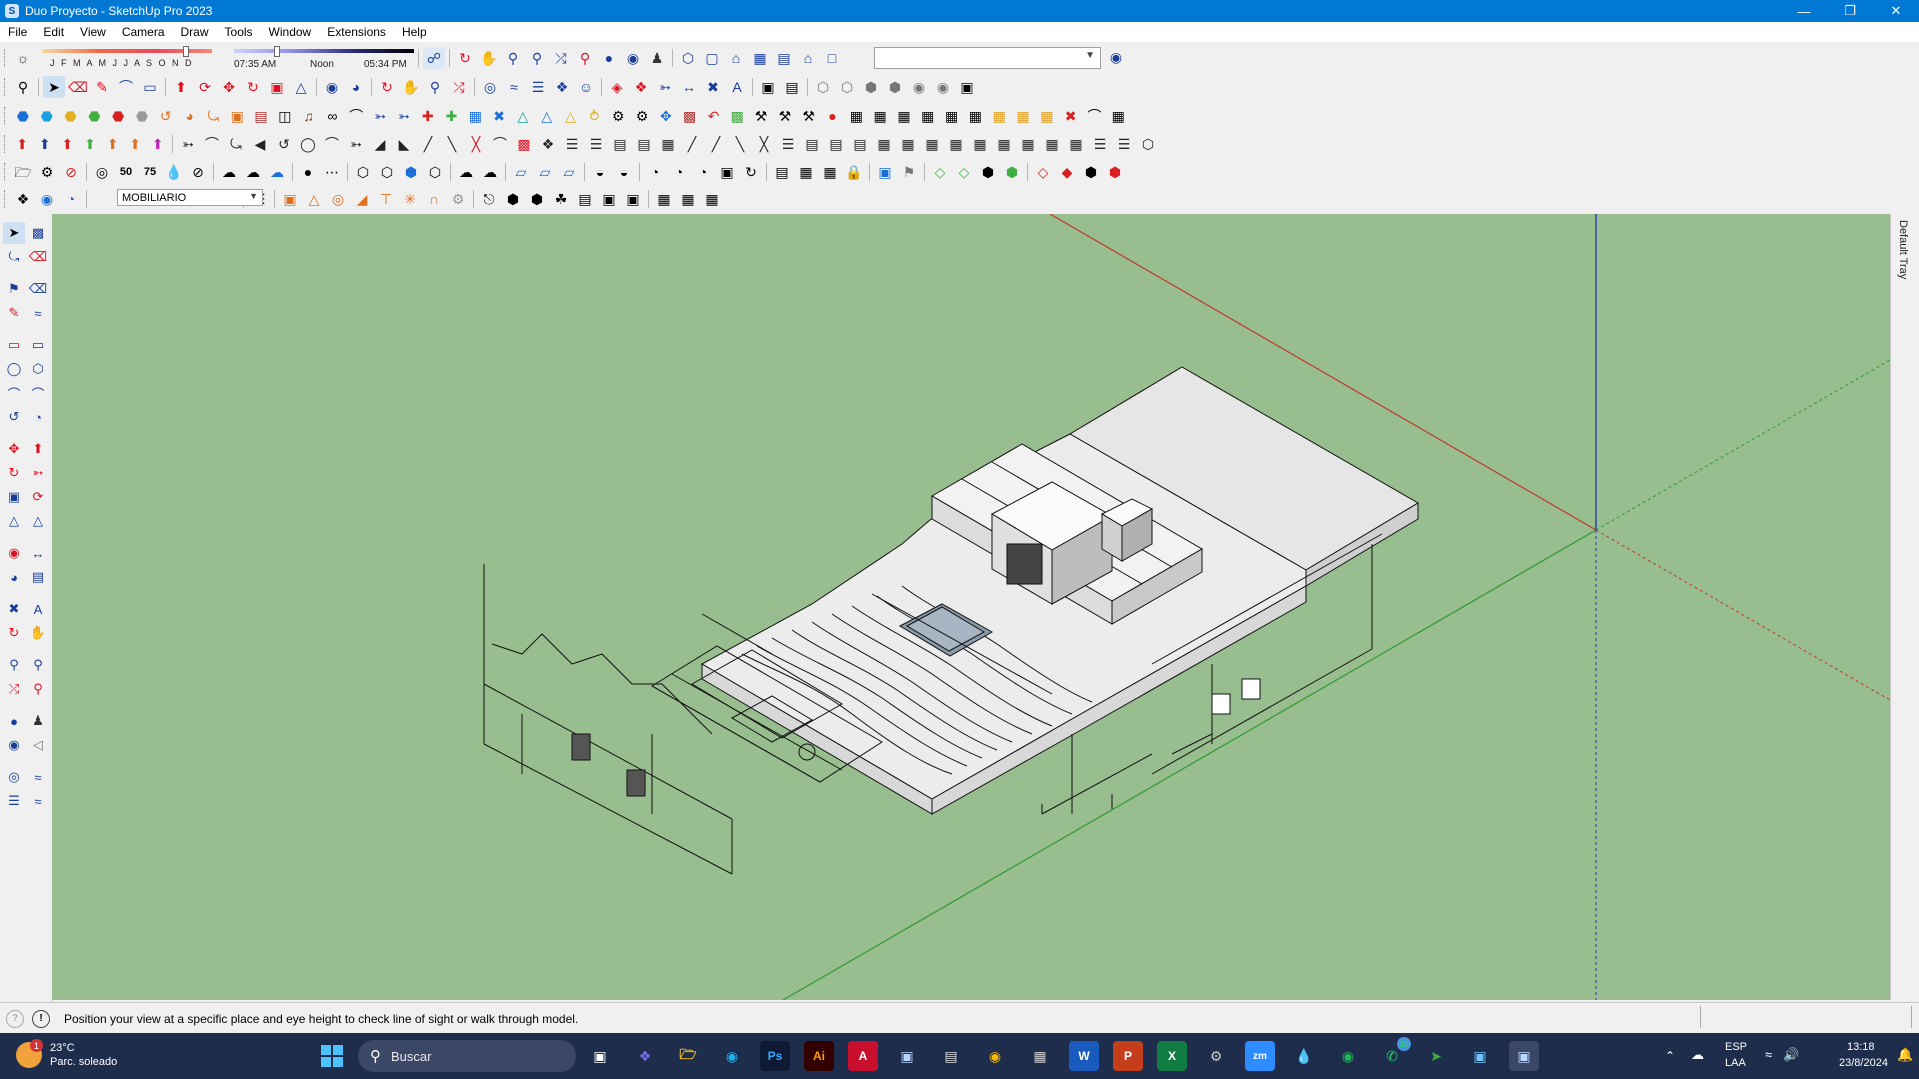 The height and width of the screenshot is (1079, 1919). What do you see at coordinates (943, 87) in the screenshot?
I see `sandbox-2-icon: ◉` at bounding box center [943, 87].